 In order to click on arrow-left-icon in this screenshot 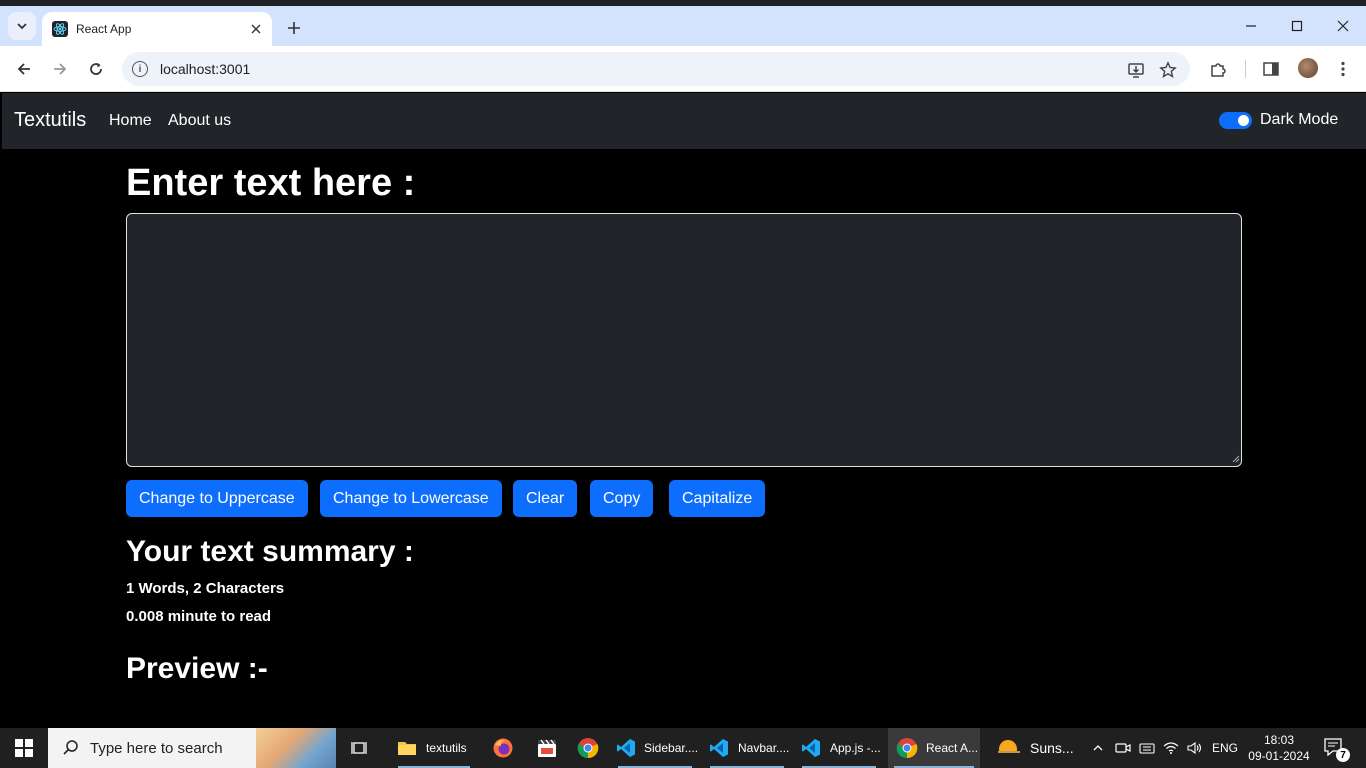, I will do `click(23, 69)`.